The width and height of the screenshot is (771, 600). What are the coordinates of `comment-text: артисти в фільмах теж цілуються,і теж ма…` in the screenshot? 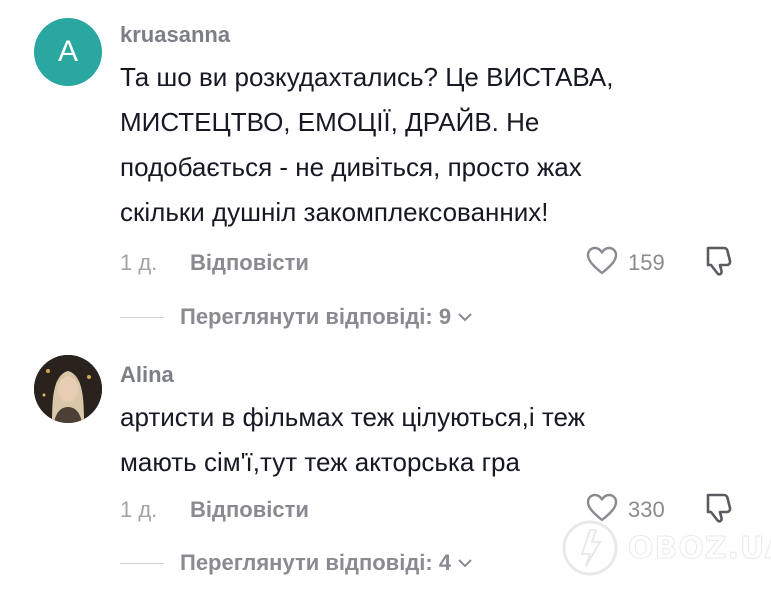 It's located at (420, 440).